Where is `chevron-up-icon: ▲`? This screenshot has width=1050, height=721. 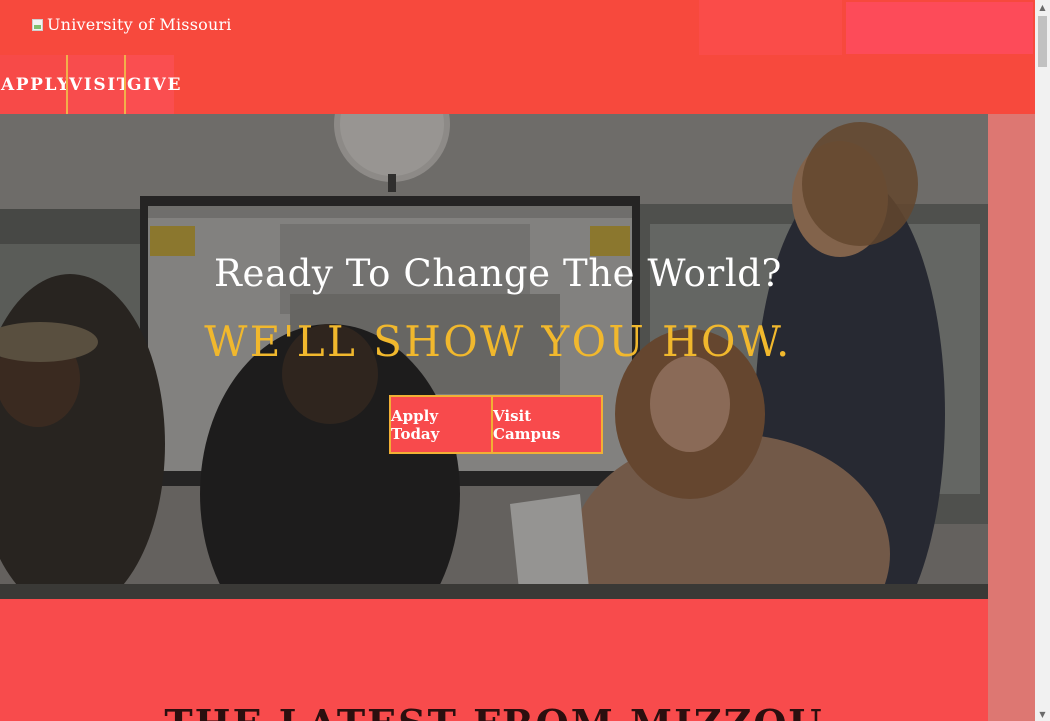
chevron-up-icon: ▲ is located at coordinates (1042, 7).